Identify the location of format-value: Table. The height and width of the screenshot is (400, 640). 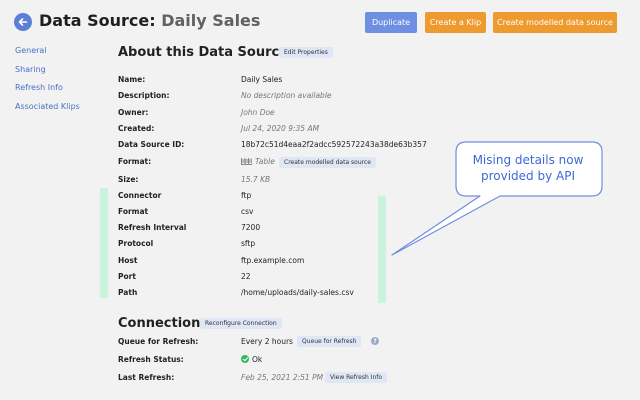
(258, 161).